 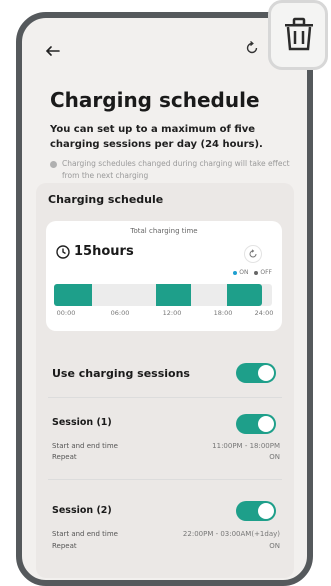 What do you see at coordinates (104, 251) in the screenshot?
I see `total-hours-value: 15hours` at bounding box center [104, 251].